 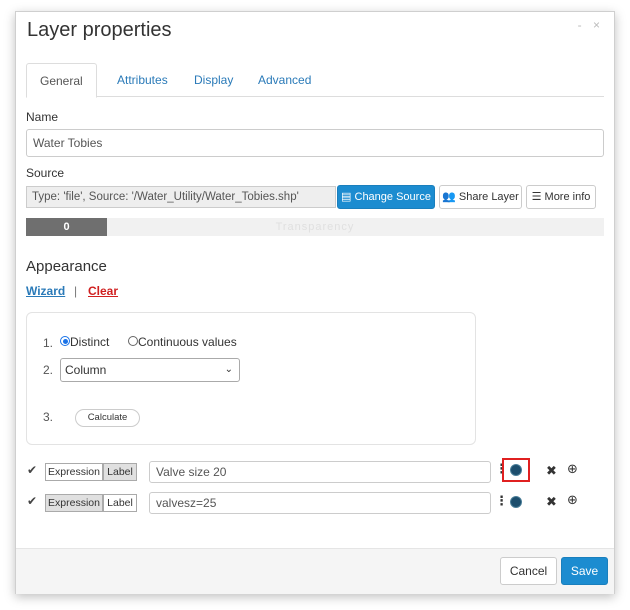 I want to click on column-select-value: Column, so click(x=86, y=370).